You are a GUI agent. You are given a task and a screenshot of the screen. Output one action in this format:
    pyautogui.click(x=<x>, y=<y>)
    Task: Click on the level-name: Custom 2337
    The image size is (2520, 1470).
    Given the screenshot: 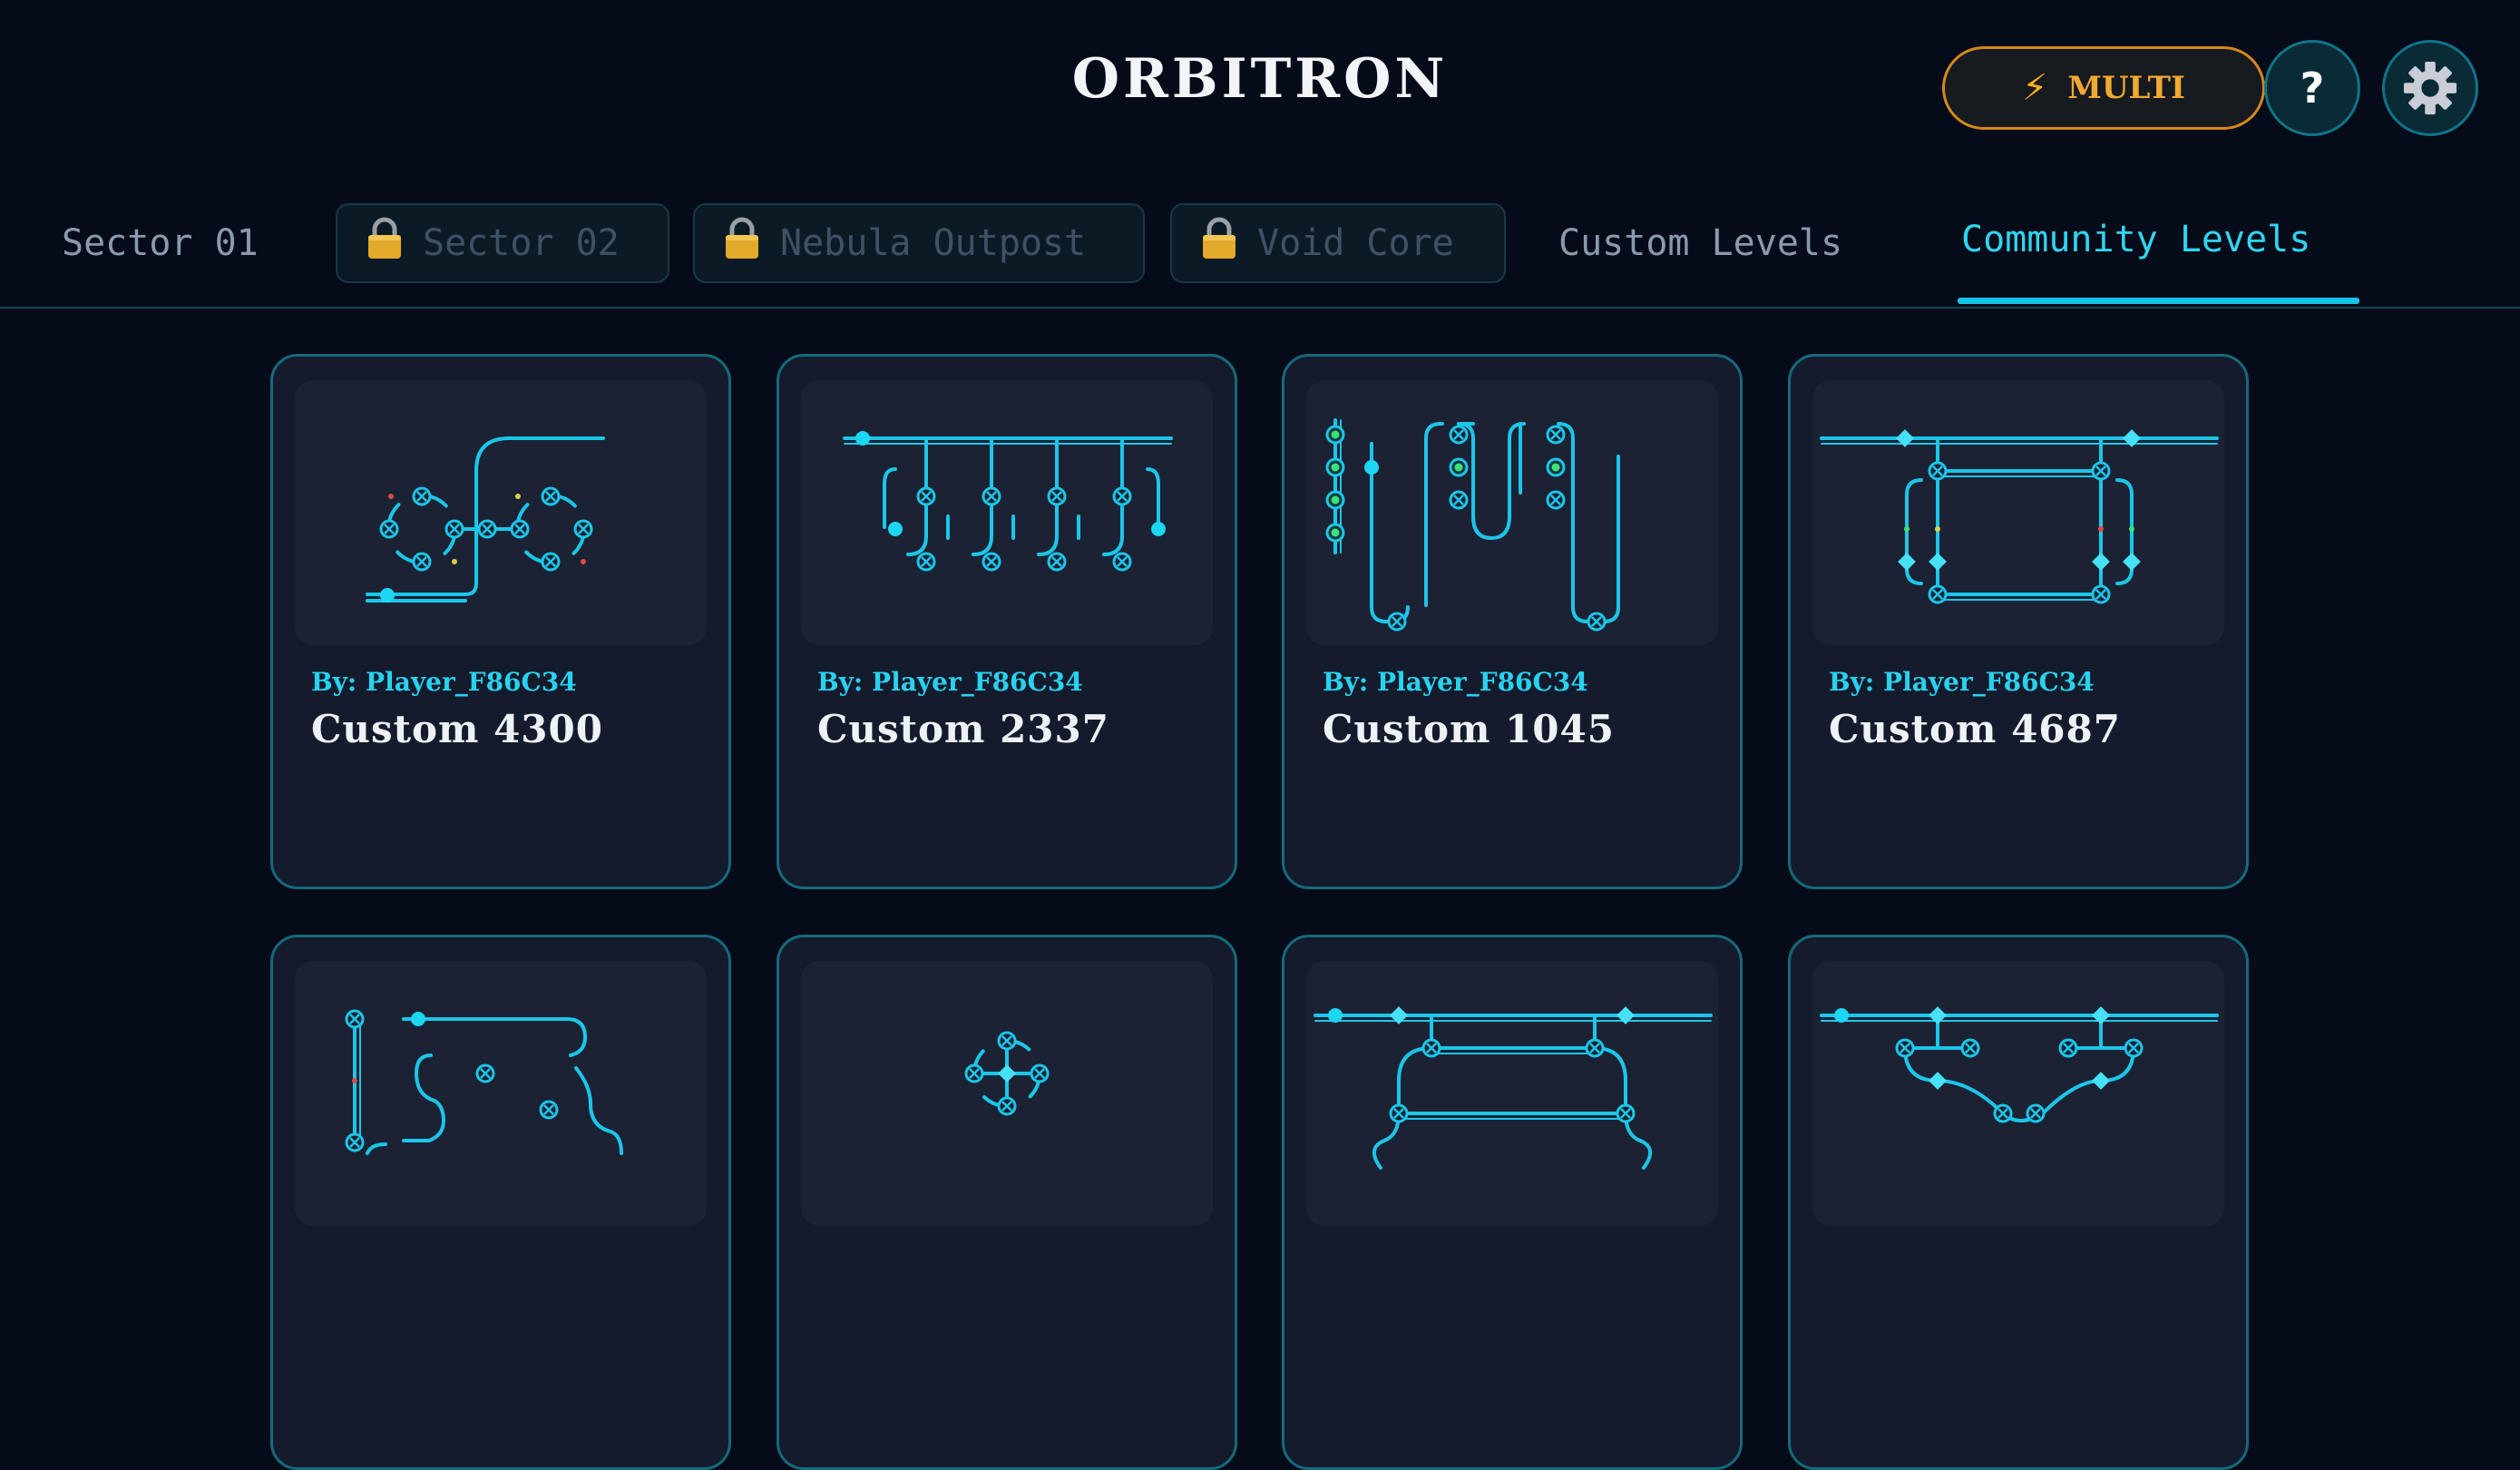 What is the action you would take?
    pyautogui.click(x=963, y=729)
    